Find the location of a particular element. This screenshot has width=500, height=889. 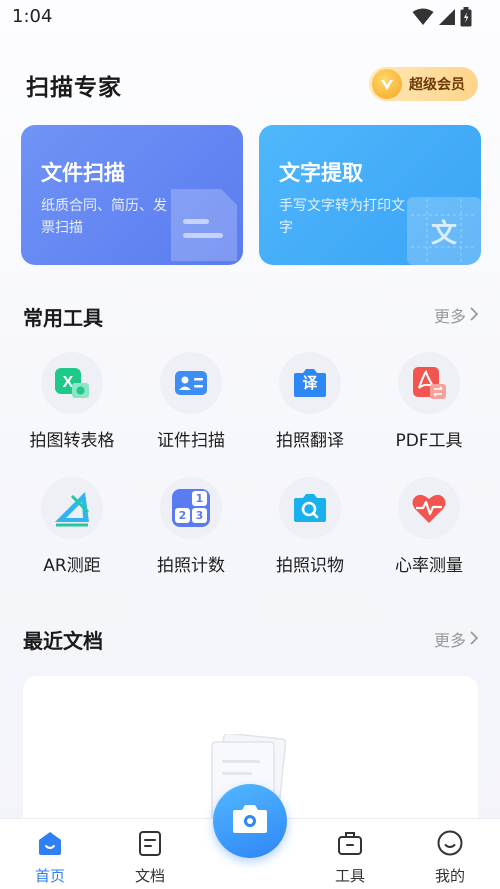

card-subtitle: 纸质合同、简历、发票扫描 is located at coordinates (104, 217).